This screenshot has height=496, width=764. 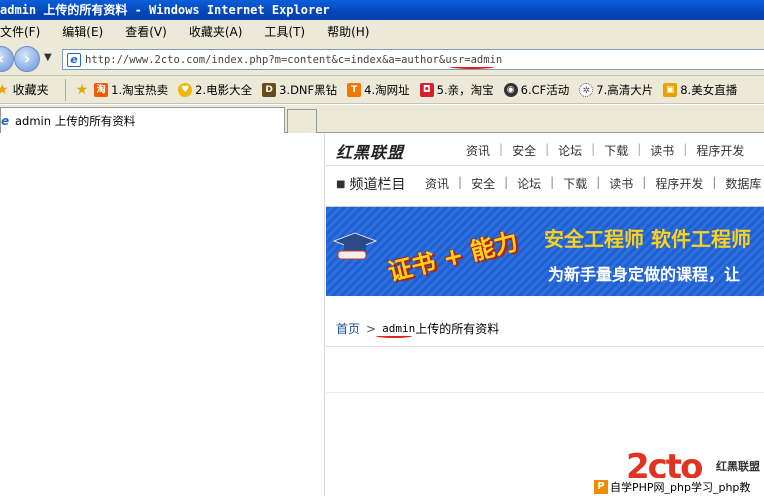 I want to click on favorite-link-label: 6.CF活动, so click(x=545, y=89).